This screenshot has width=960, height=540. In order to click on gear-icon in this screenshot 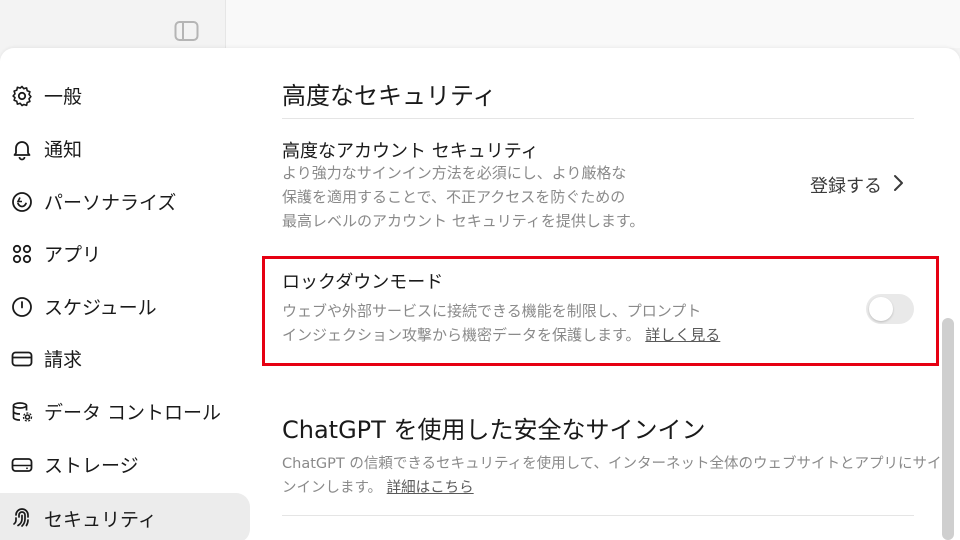, I will do `click(22, 96)`.